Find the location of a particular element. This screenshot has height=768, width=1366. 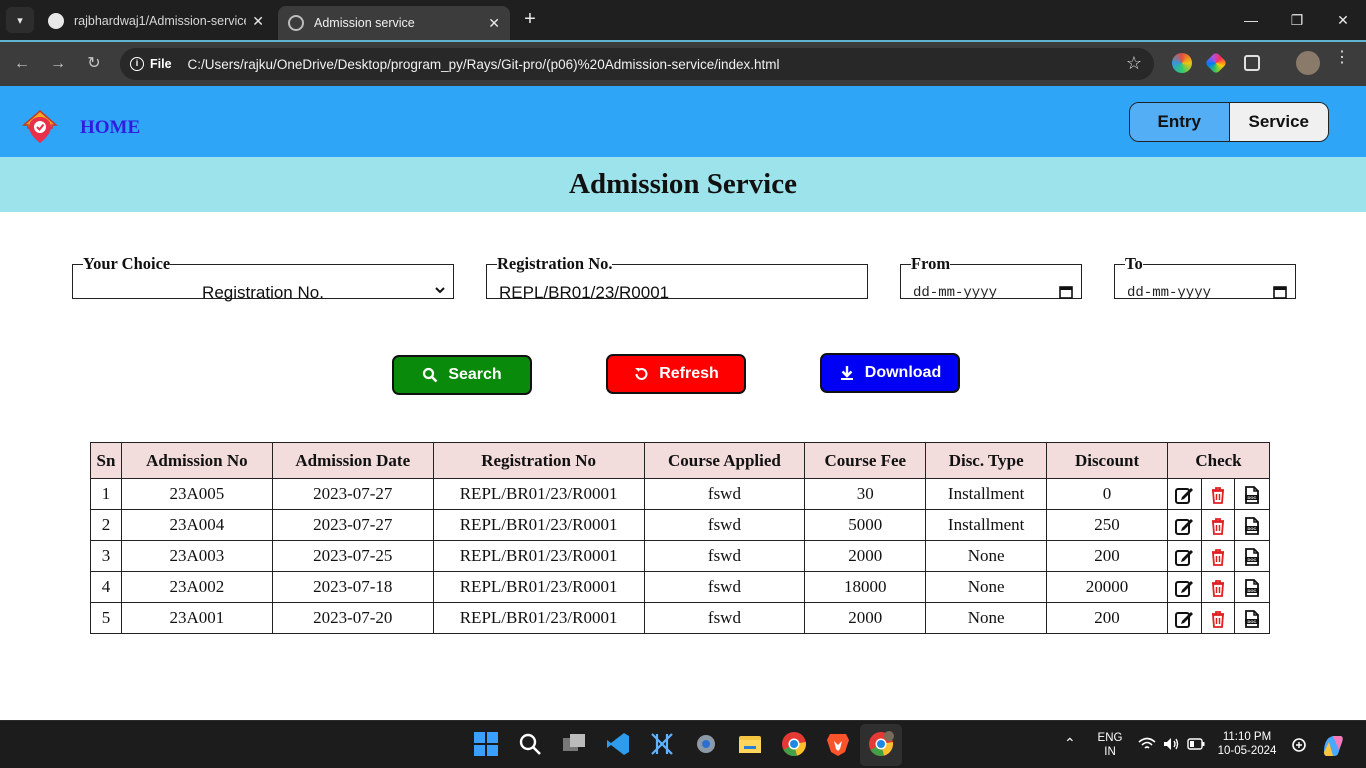

settings-gear-icon is located at coordinates (706, 744).